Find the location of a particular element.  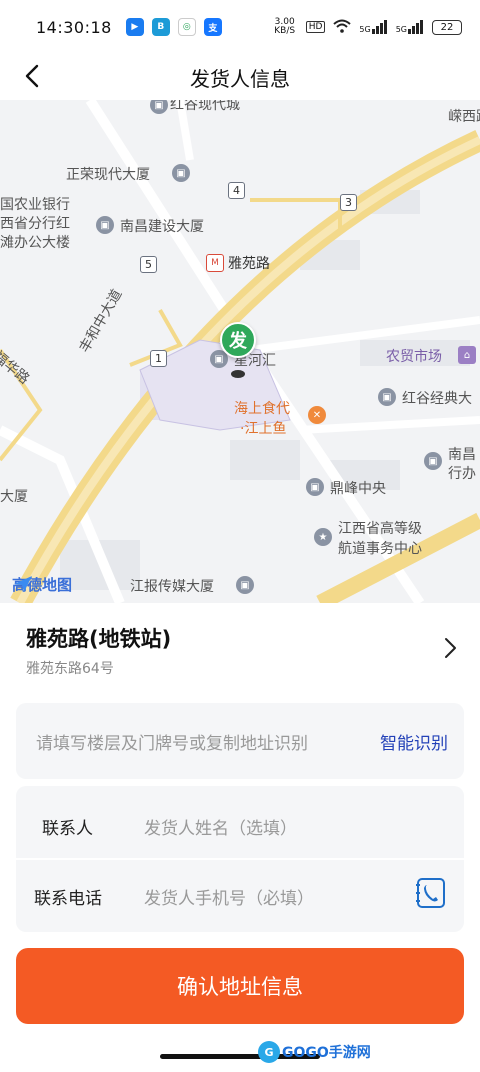

location-name: 雅苑路(地铁站) is located at coordinates (99, 639).